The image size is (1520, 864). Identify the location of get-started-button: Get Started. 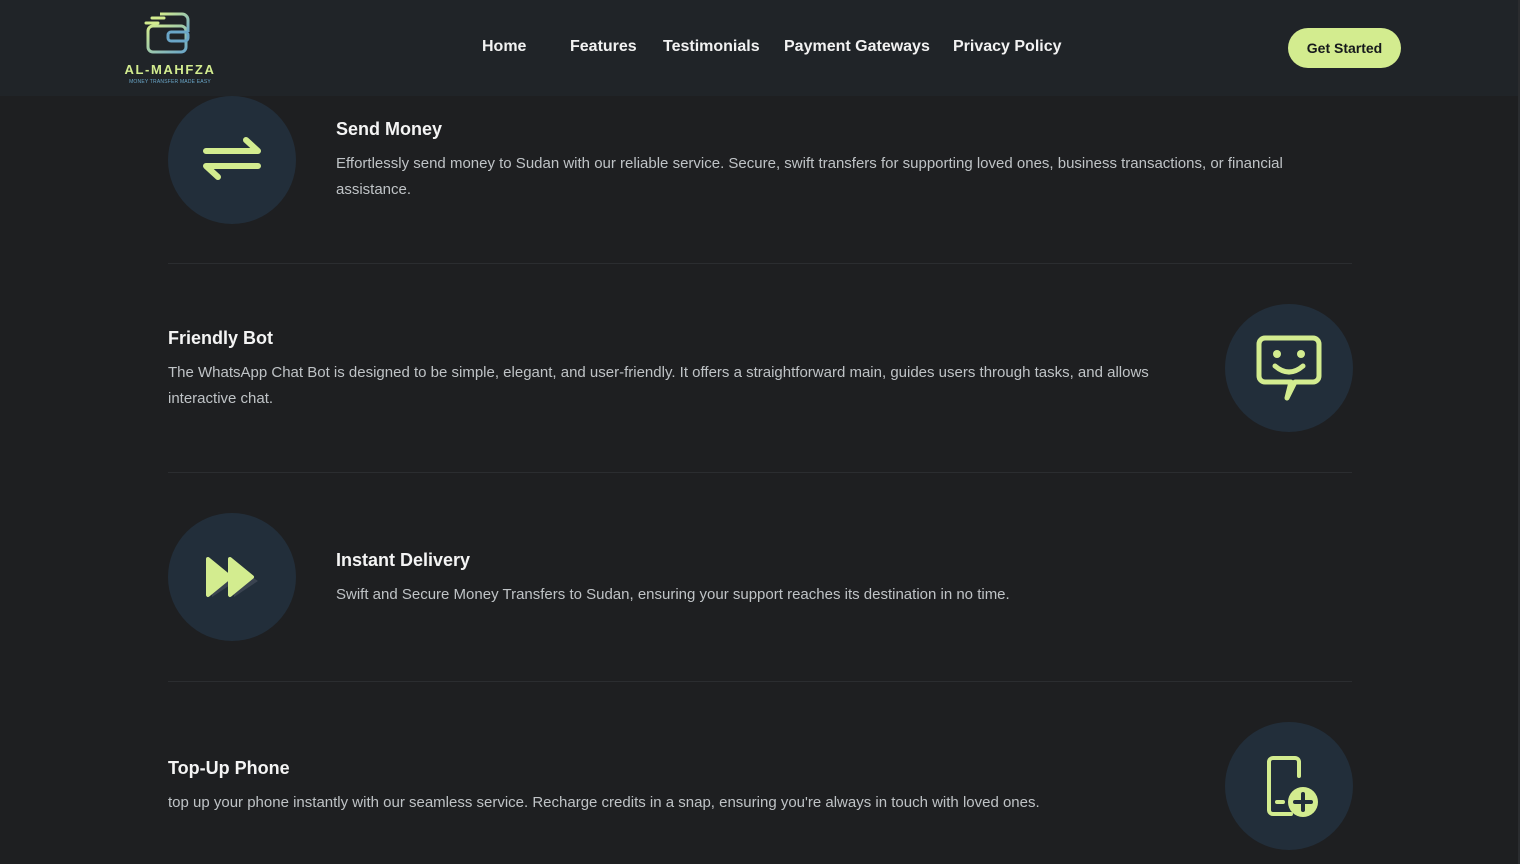
(1344, 48).